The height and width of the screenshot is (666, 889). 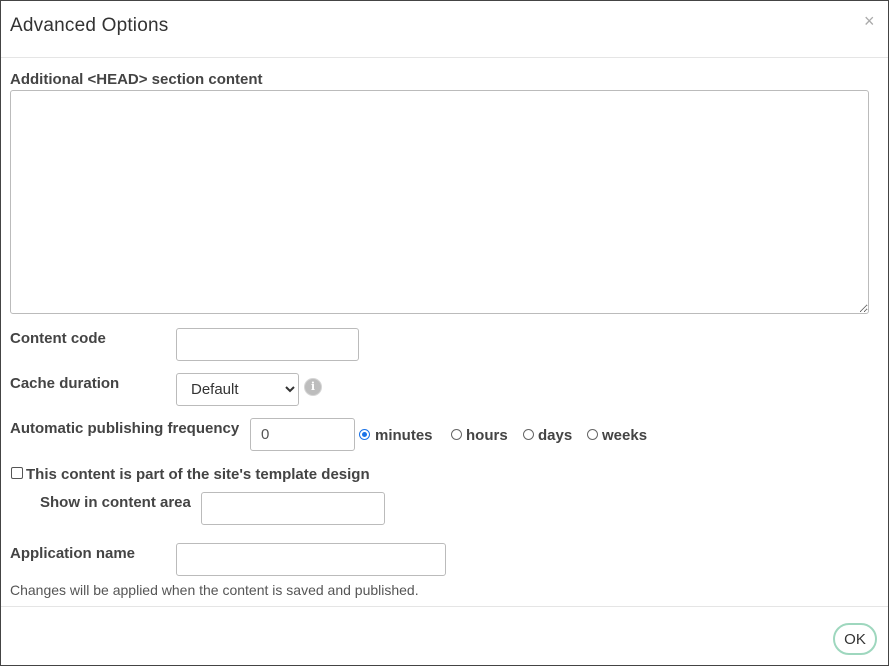 I want to click on minutes-label: minutes, so click(x=404, y=435).